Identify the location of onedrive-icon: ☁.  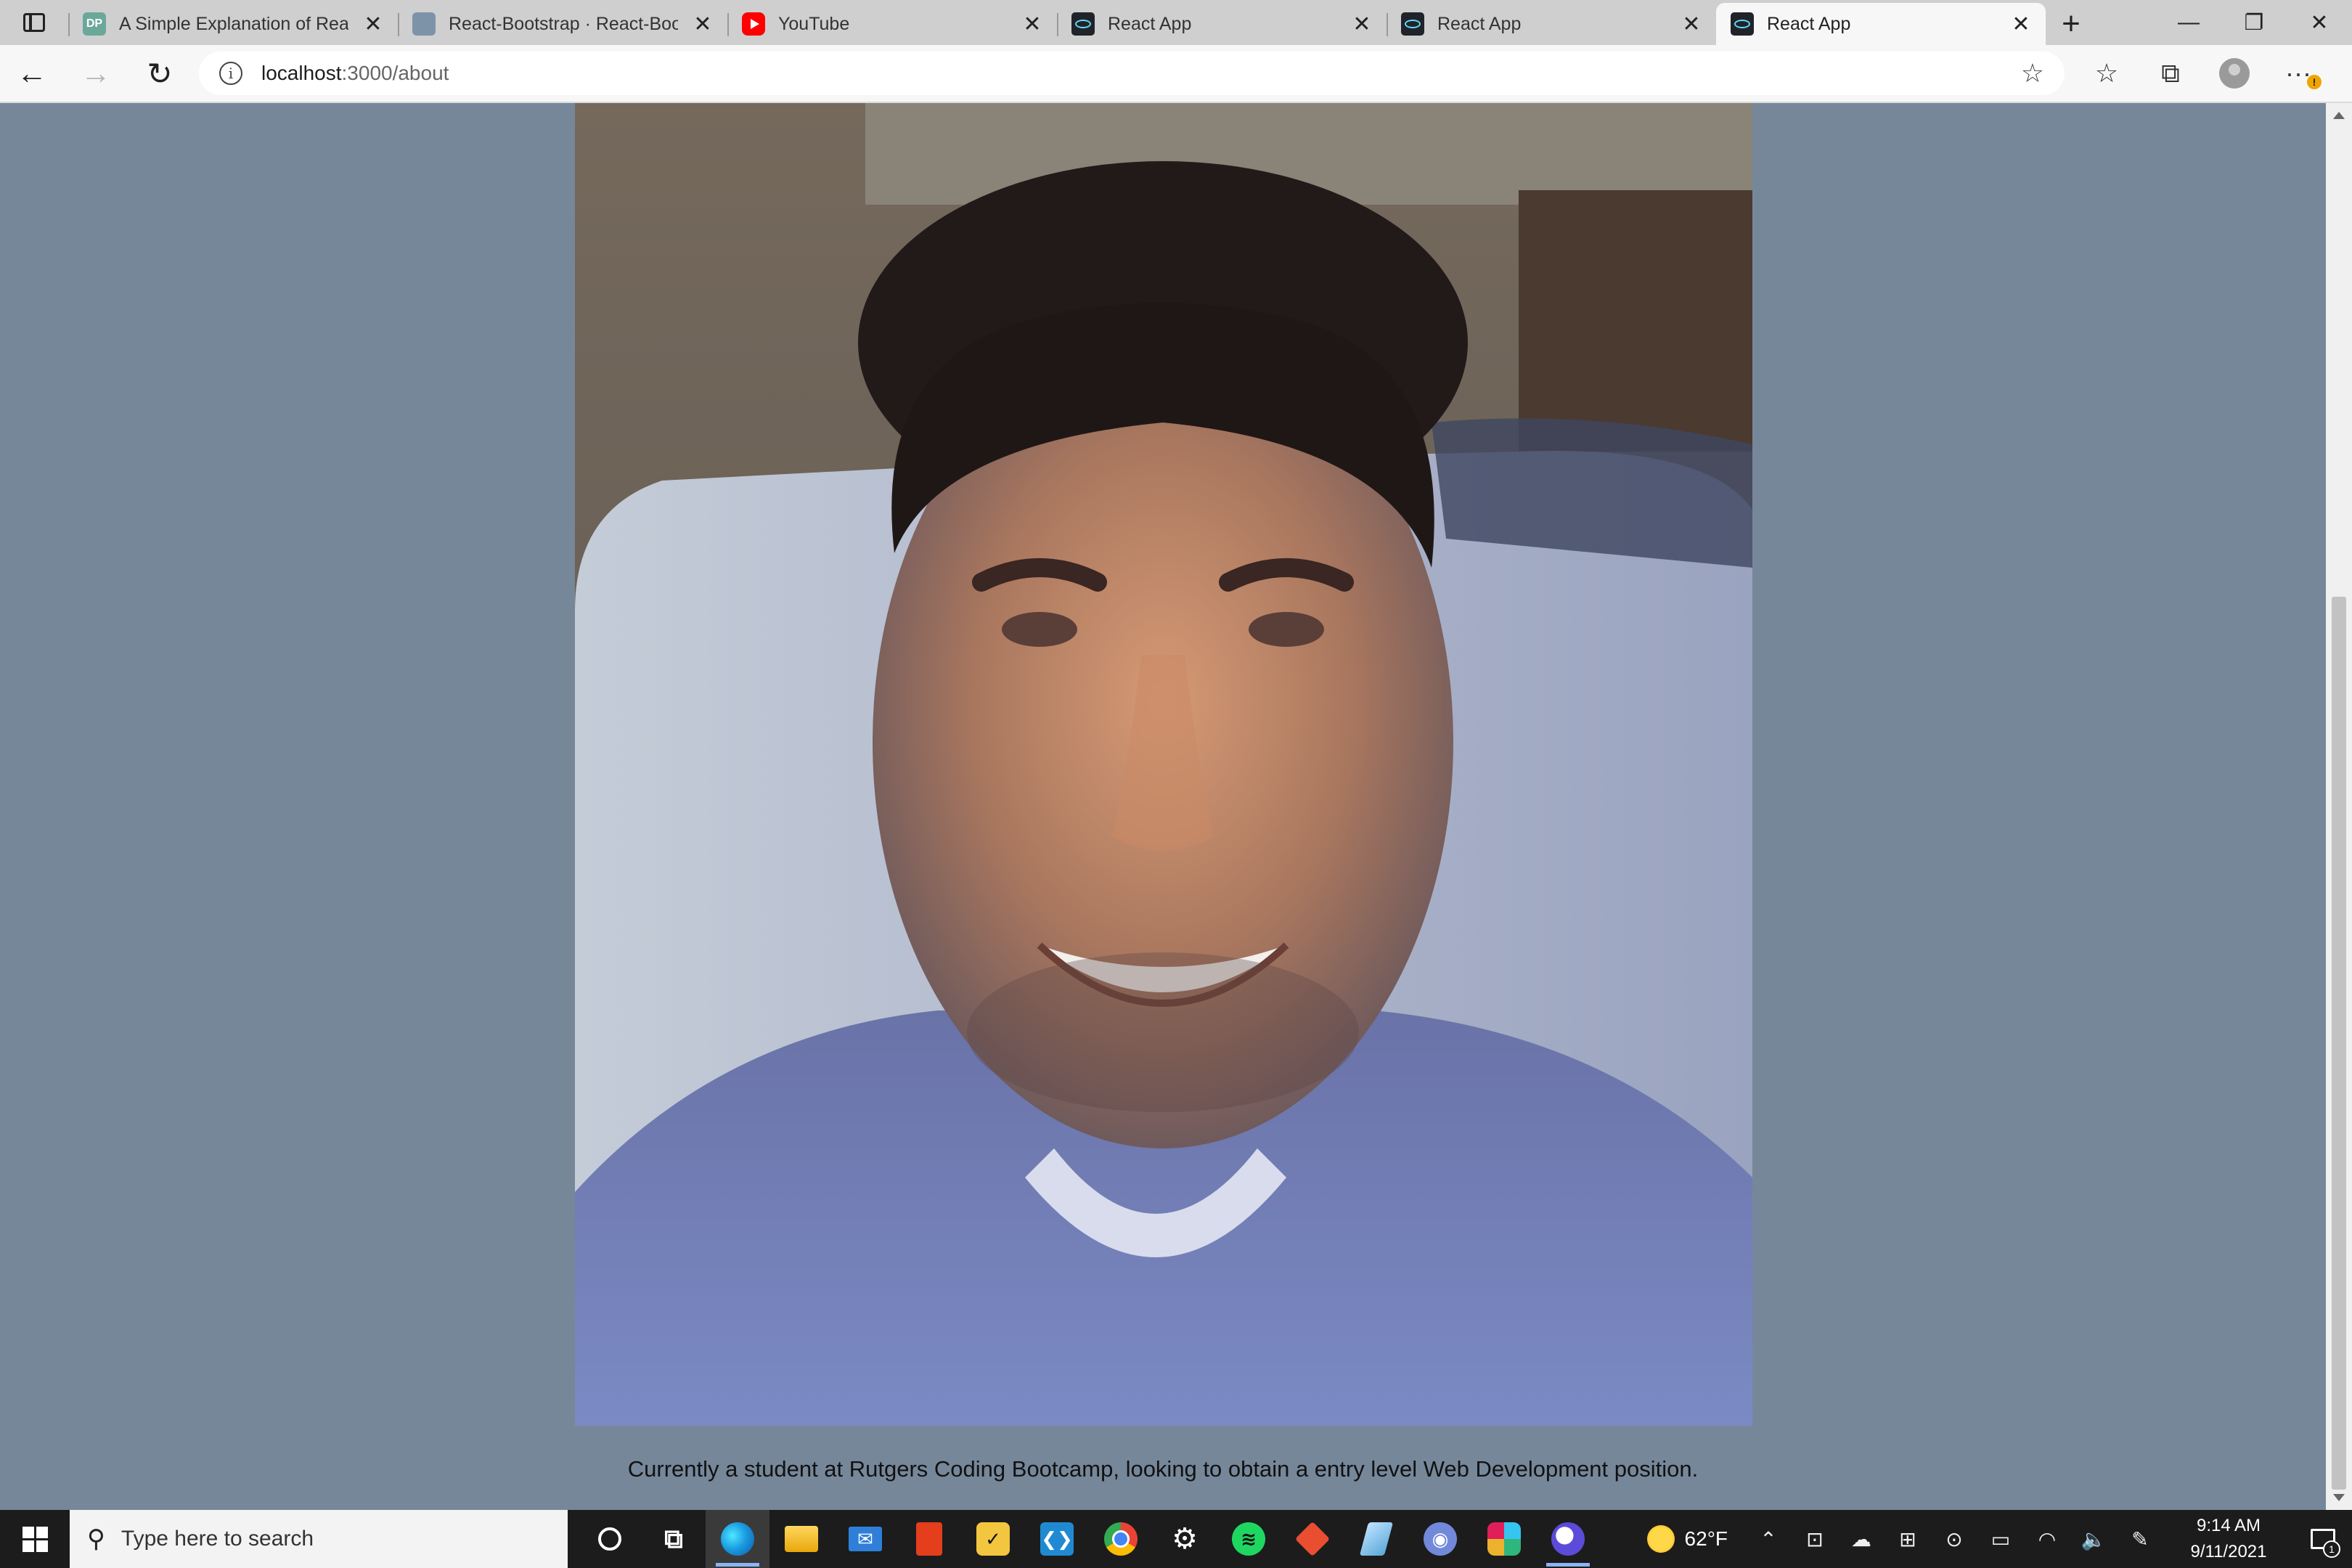
(1862, 1539).